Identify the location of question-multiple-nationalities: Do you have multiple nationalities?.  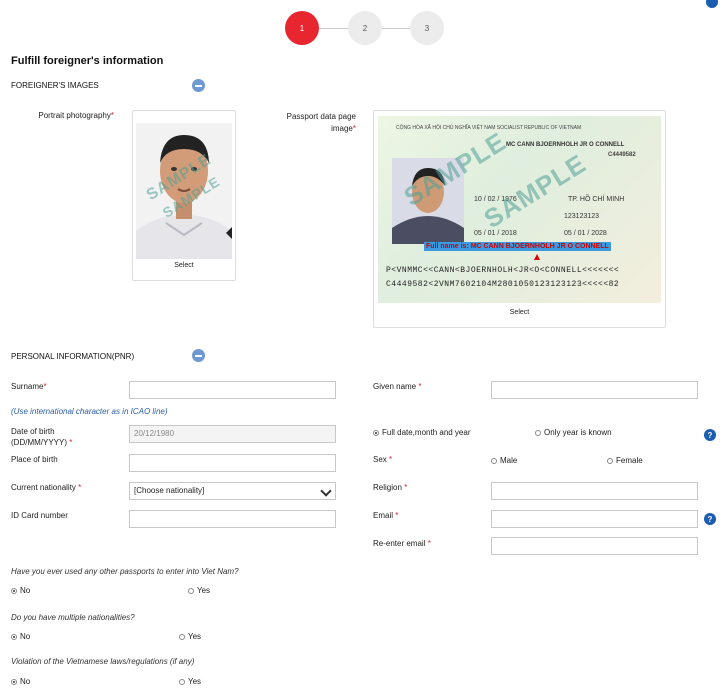
(73, 617).